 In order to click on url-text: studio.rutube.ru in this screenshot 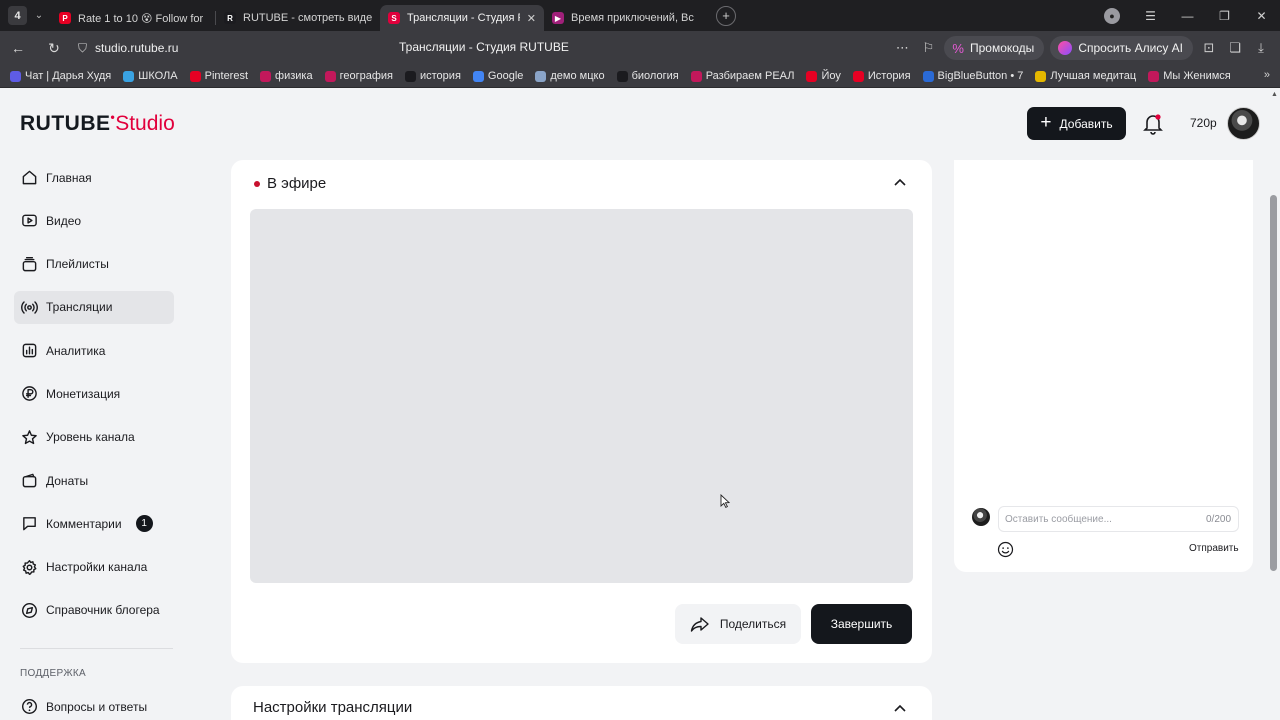, I will do `click(136, 48)`.